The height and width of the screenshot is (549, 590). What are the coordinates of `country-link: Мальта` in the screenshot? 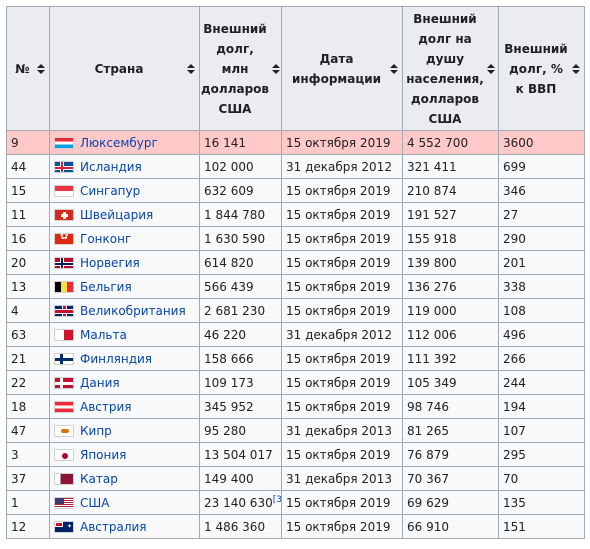 It's located at (103, 335).